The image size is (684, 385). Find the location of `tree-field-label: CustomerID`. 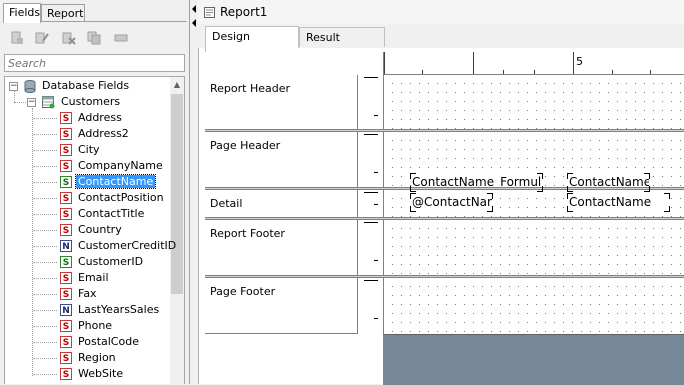

tree-field-label: CustomerID is located at coordinates (111, 261).